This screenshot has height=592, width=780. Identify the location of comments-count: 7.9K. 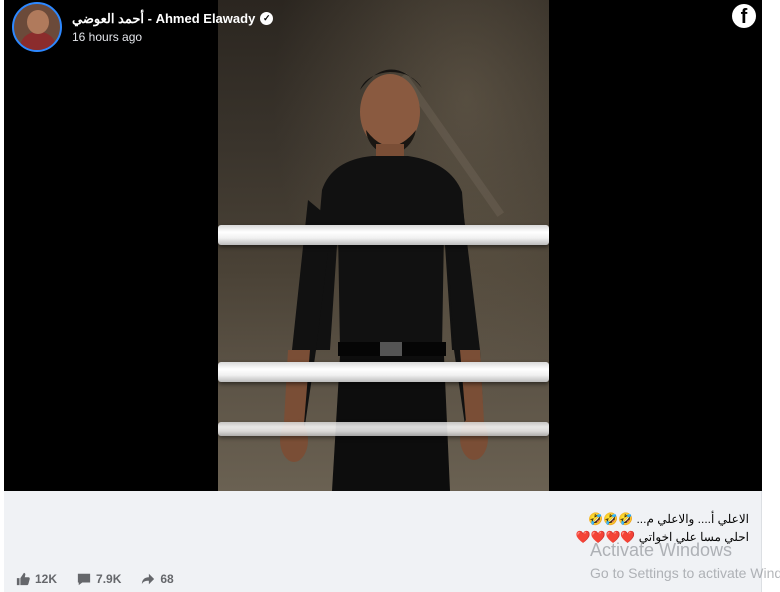
(109, 579).